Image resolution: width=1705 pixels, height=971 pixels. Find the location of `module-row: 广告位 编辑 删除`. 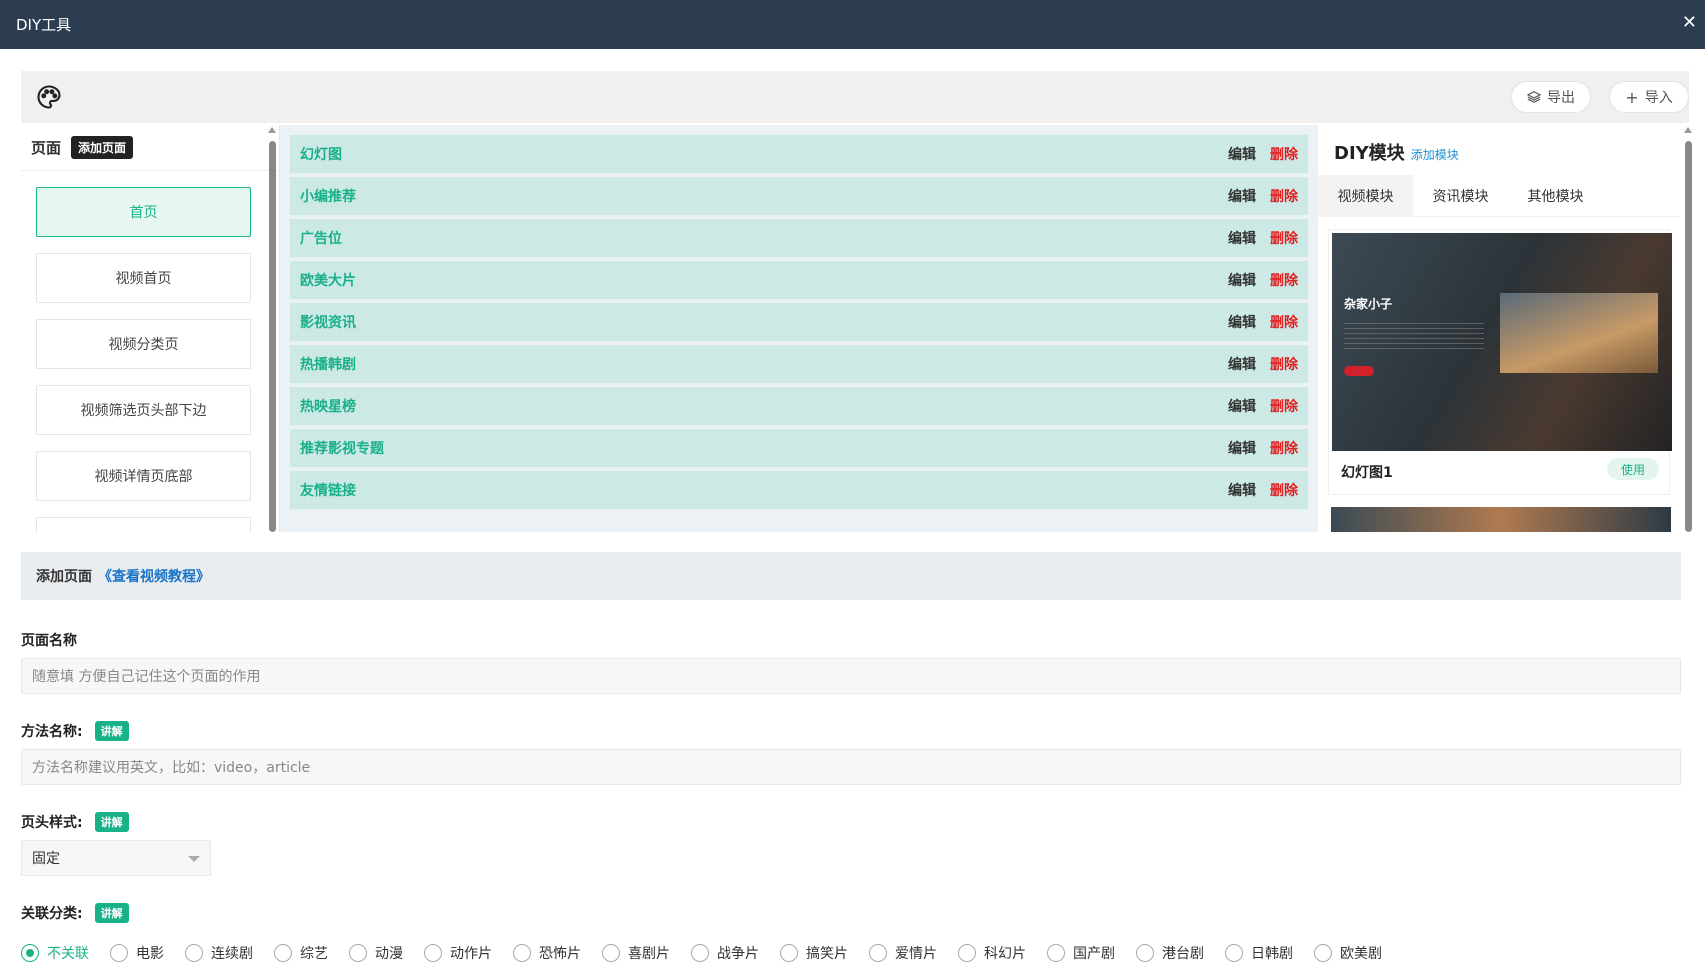

module-row: 广告位 编辑 删除 is located at coordinates (799, 239).